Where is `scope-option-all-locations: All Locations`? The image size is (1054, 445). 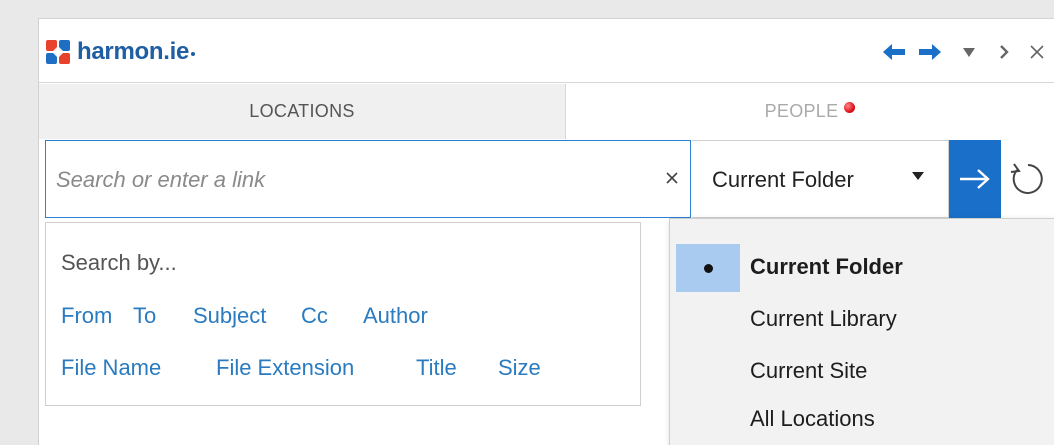 scope-option-all-locations: All Locations is located at coordinates (862, 419).